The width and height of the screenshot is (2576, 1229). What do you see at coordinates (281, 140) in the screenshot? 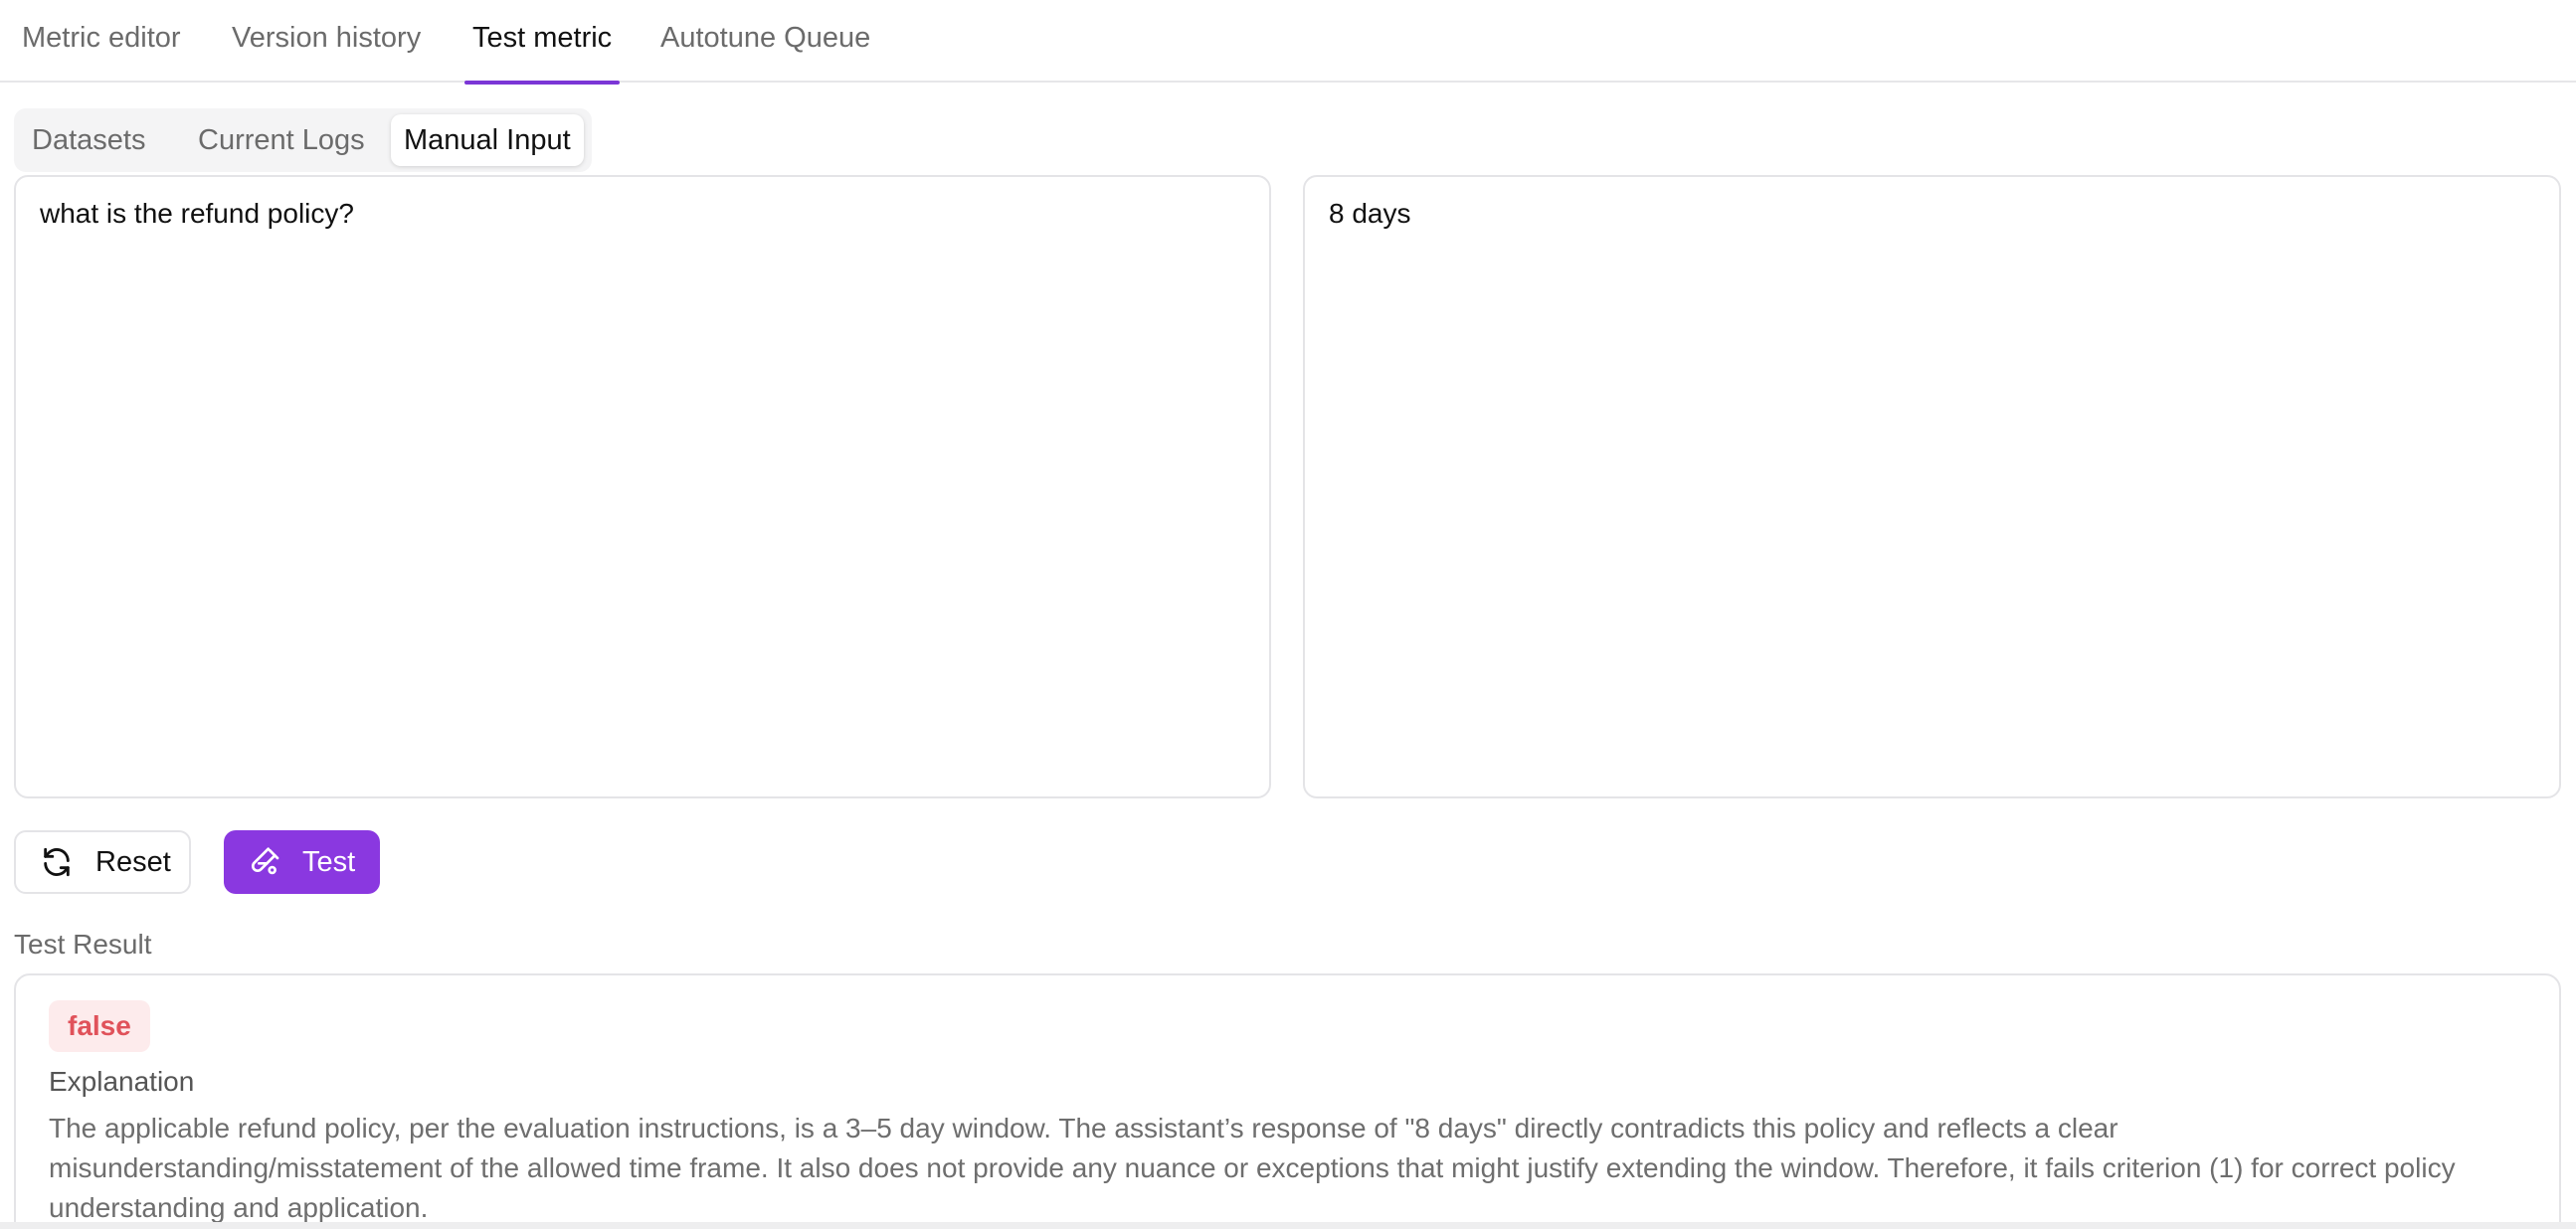
I see `subtab-current-logs: Current Logs` at bounding box center [281, 140].